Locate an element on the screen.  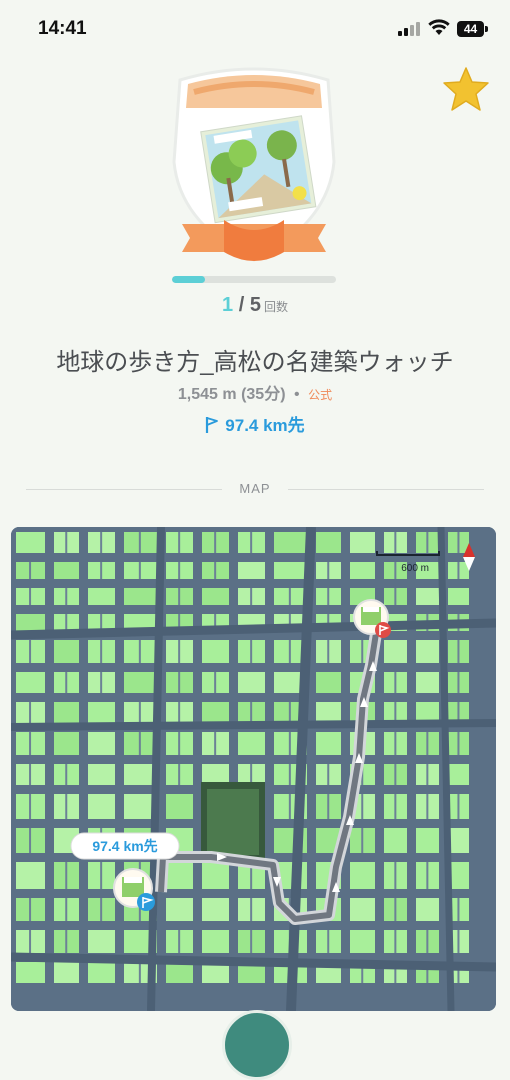
route-title: 地球の歩き方_高松の名建築ウォッチ is located at coordinates (255, 362).